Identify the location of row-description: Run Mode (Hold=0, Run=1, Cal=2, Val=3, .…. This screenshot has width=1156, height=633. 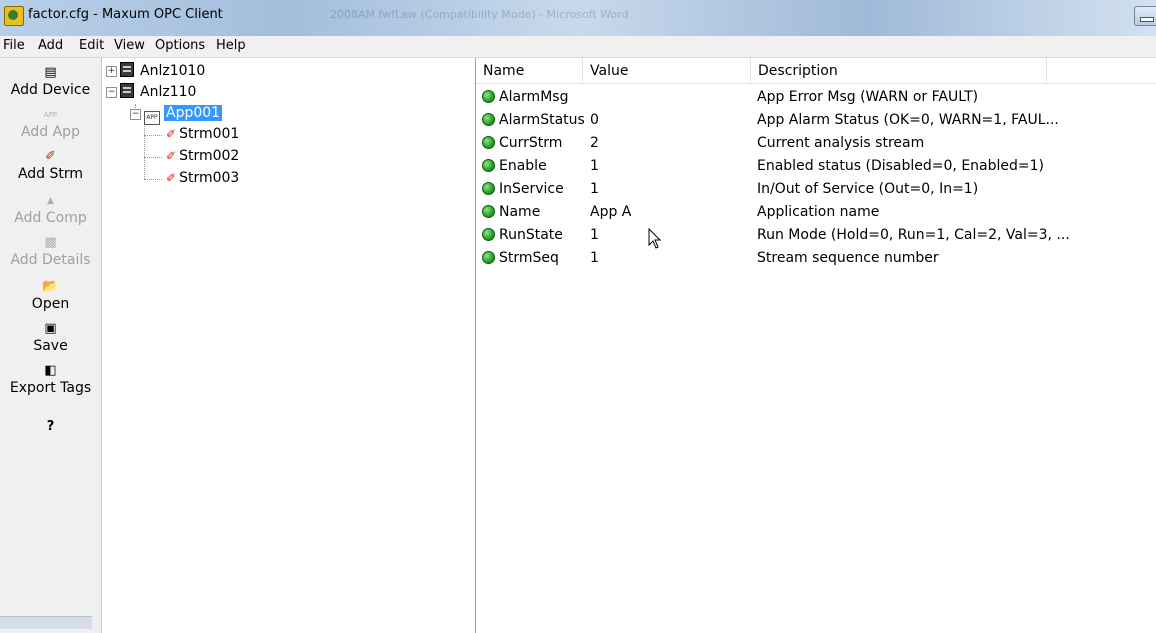
(913, 235).